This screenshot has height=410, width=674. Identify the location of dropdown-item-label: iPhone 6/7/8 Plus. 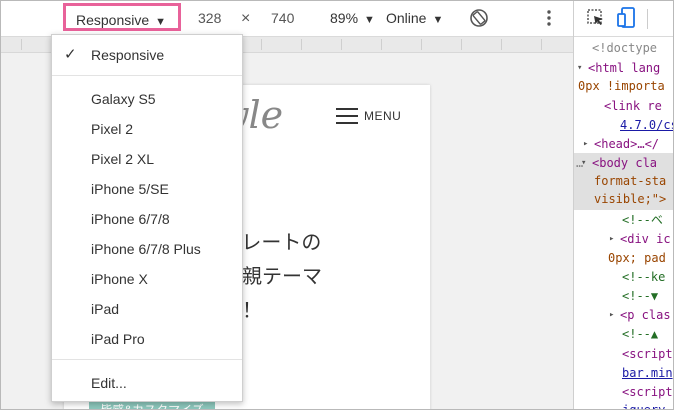
(146, 249).